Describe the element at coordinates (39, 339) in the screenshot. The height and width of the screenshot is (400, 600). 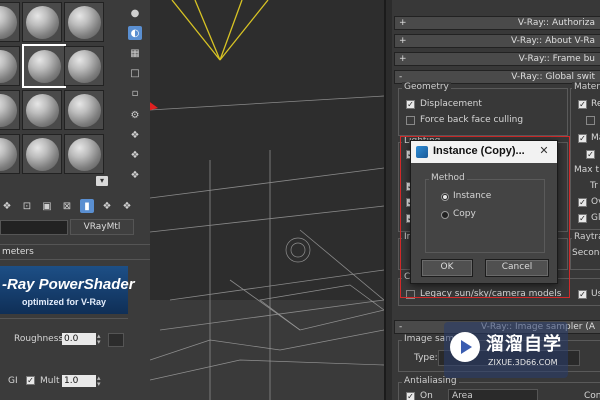
I see `roughness-label: Roughness` at that location.